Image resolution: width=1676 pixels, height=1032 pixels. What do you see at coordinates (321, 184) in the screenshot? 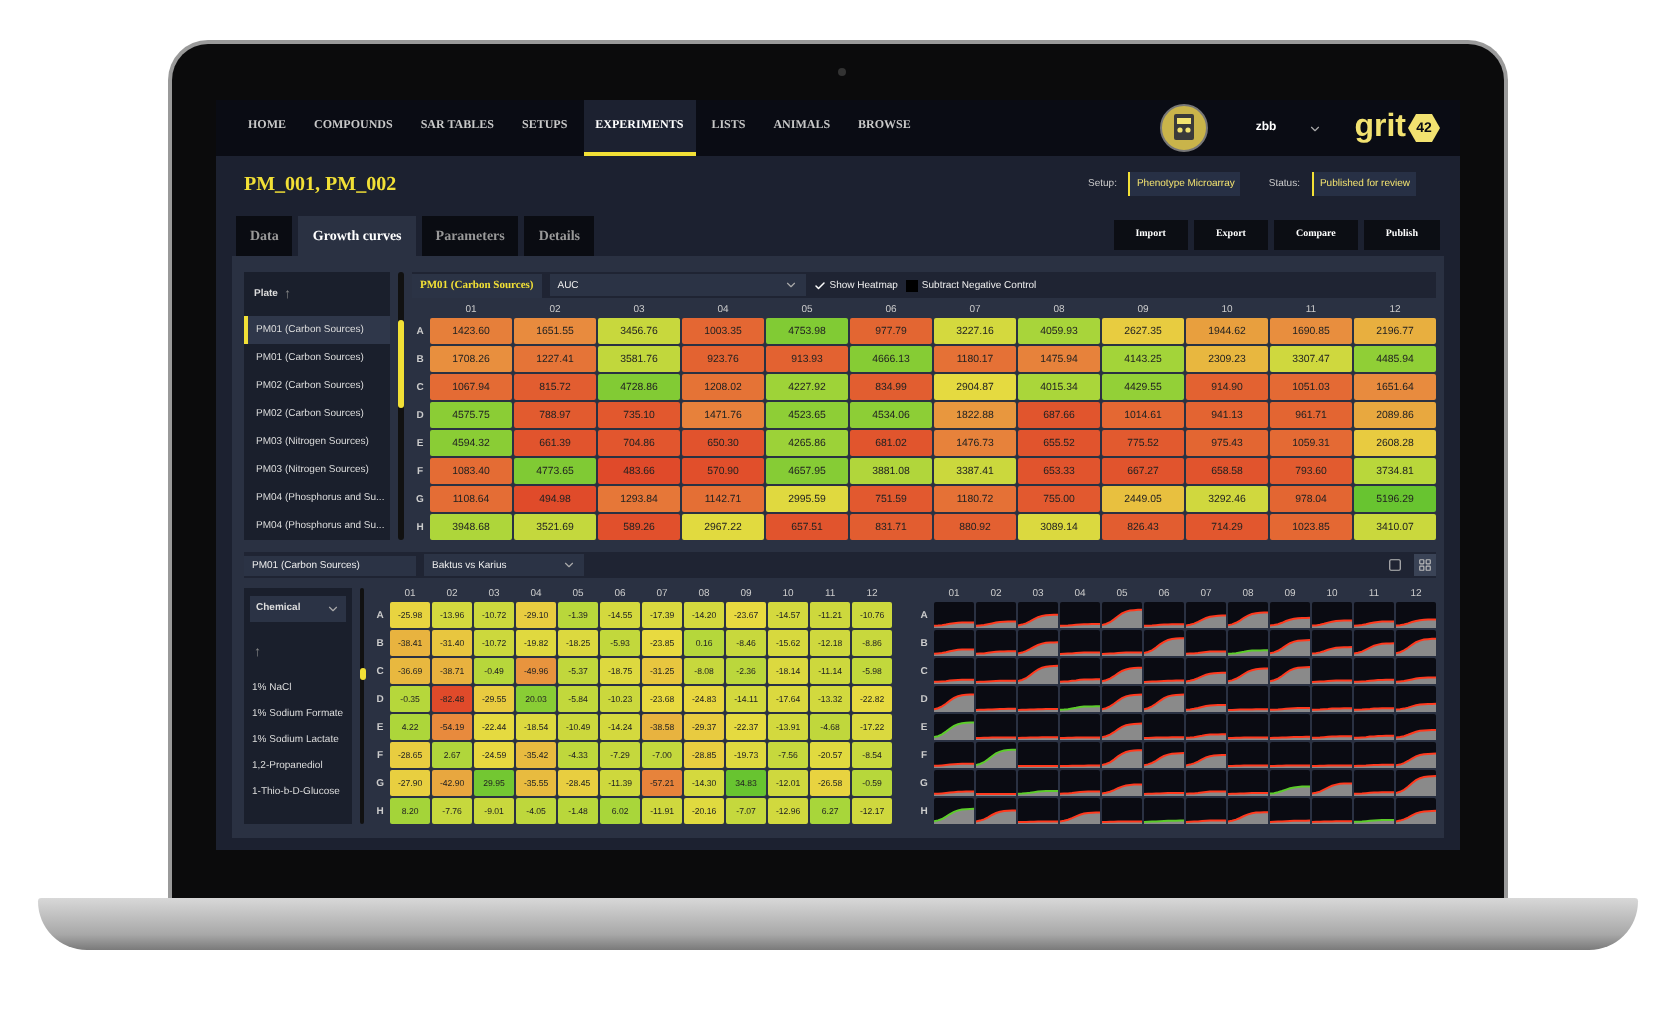
I see `experiment-title: PM_001, PM_002` at bounding box center [321, 184].